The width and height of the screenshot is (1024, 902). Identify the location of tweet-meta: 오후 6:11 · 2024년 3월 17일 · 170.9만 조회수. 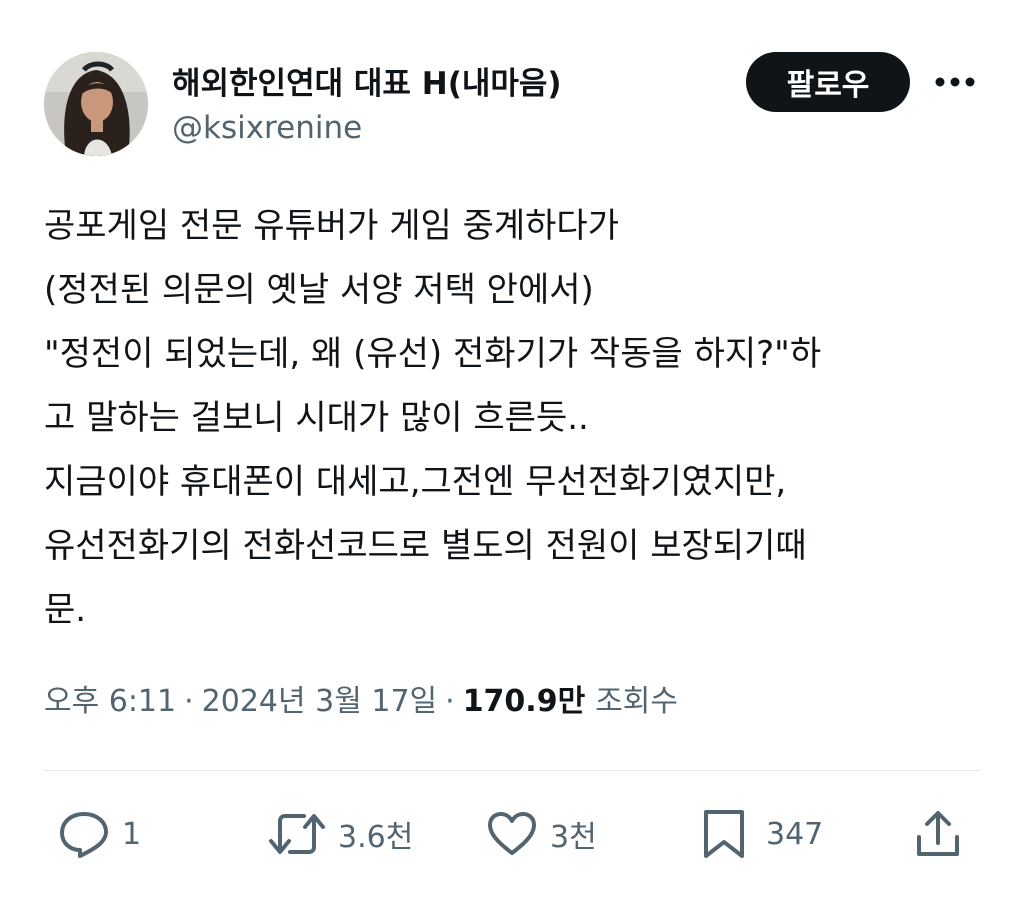
(361, 698).